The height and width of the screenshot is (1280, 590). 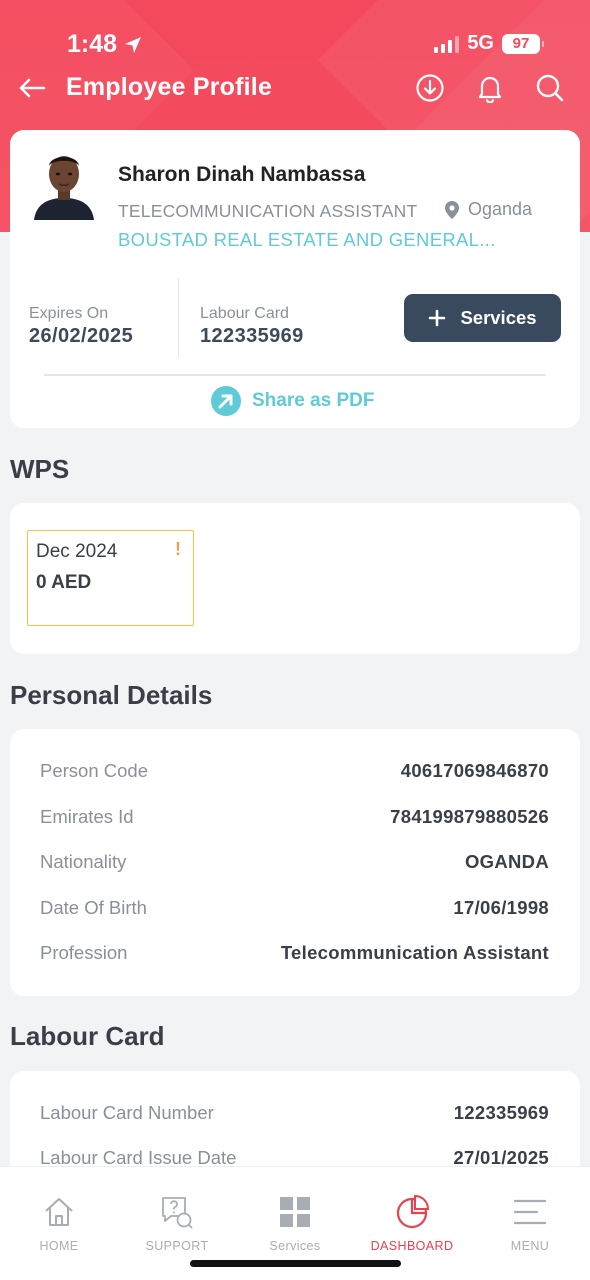 I want to click on status-time: 1:48, so click(x=105, y=44).